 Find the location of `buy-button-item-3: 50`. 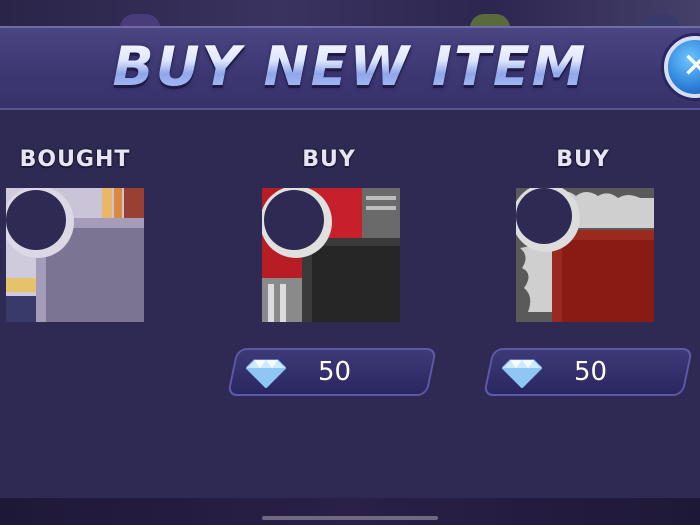

buy-button-item-3: 50 is located at coordinates (588, 372).